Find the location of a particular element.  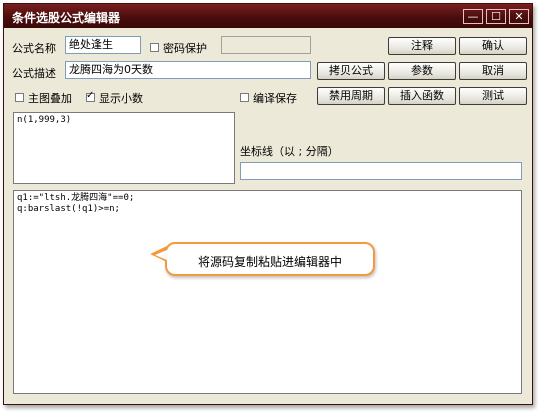

formula-desc-input: 龙腾四海为0天数 is located at coordinates (188, 70).